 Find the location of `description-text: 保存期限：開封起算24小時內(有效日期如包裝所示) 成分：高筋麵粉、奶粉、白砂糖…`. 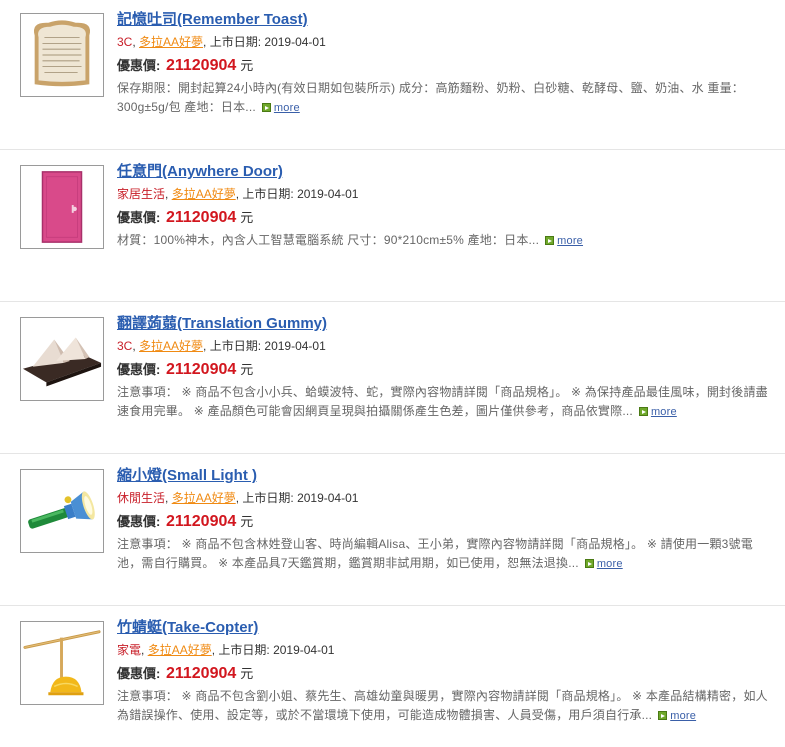

description-text: 保存期限：開封起算24小時內(有效日期如包裝所示) 成分：高筋麵粉、奶粉、白砂糖… is located at coordinates (431, 97).